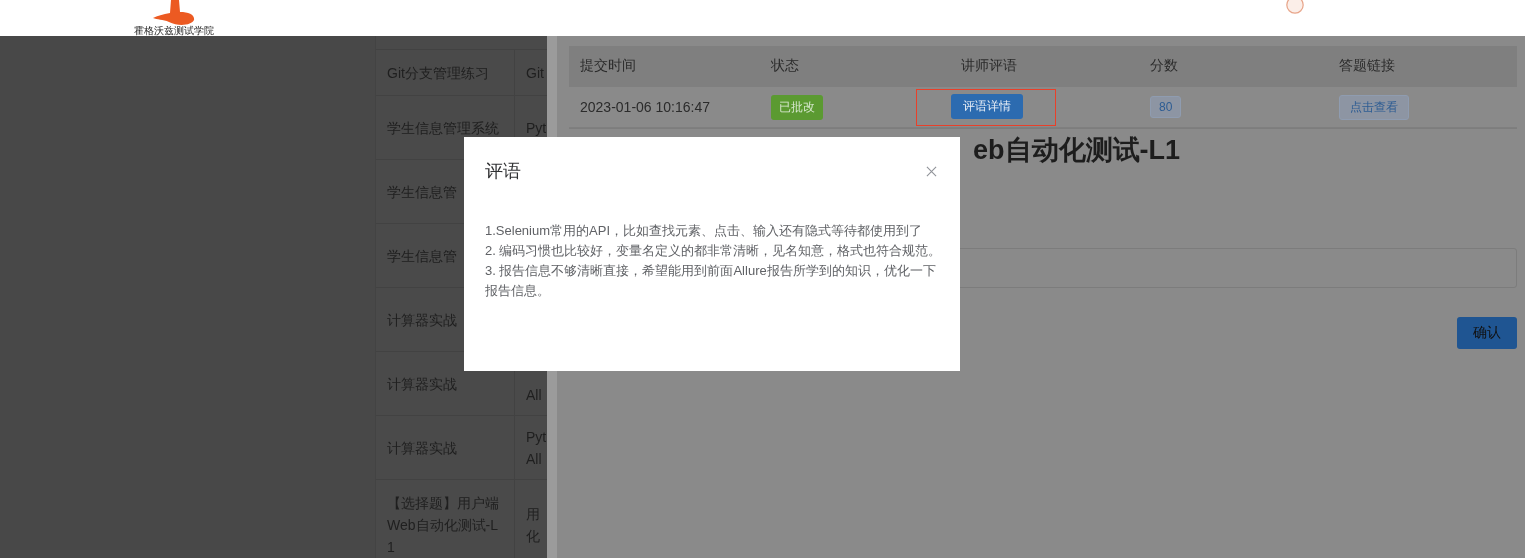 This screenshot has height=558, width=1525. What do you see at coordinates (608, 66) in the screenshot?
I see `column-header: 提交时间` at bounding box center [608, 66].